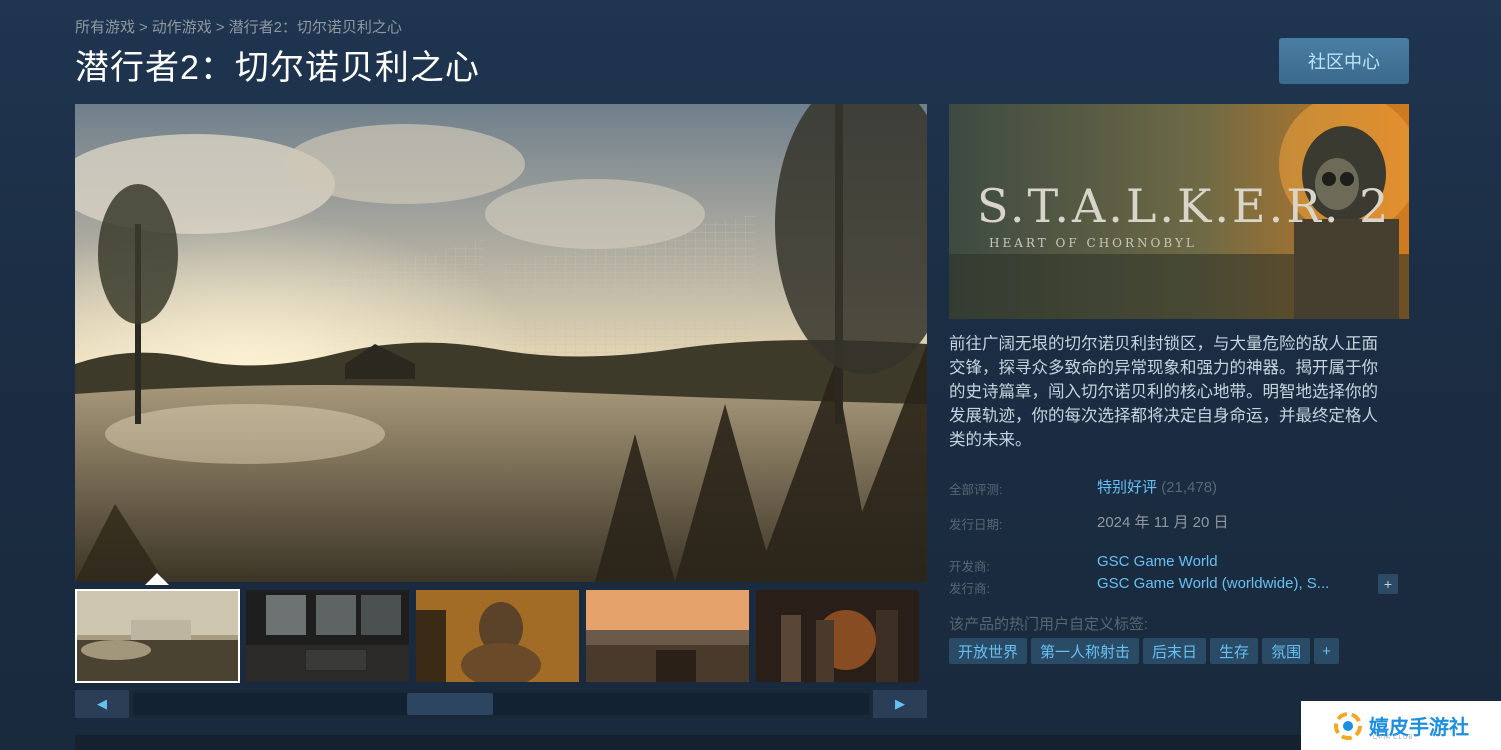 The image size is (1501, 750). Describe the element at coordinates (1393, 738) in the screenshot. I see `watermark-subtext: CPIA CLUB` at that location.